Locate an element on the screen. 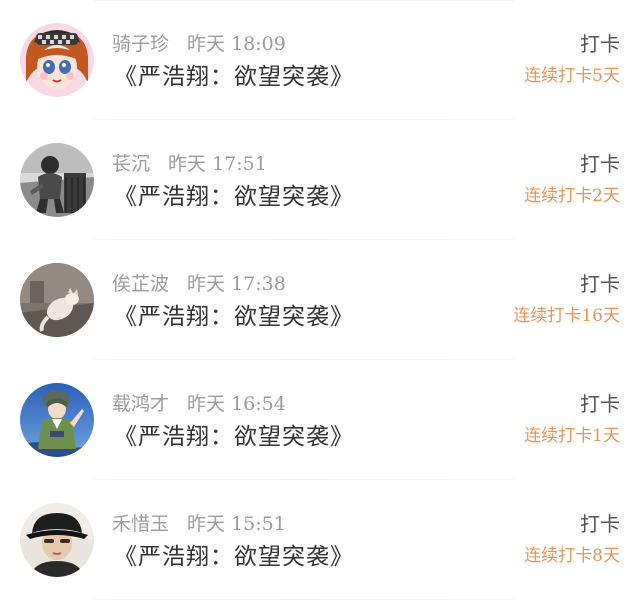  entry-meta: 骑子珍 昨天 18:09 is located at coordinates (199, 44).